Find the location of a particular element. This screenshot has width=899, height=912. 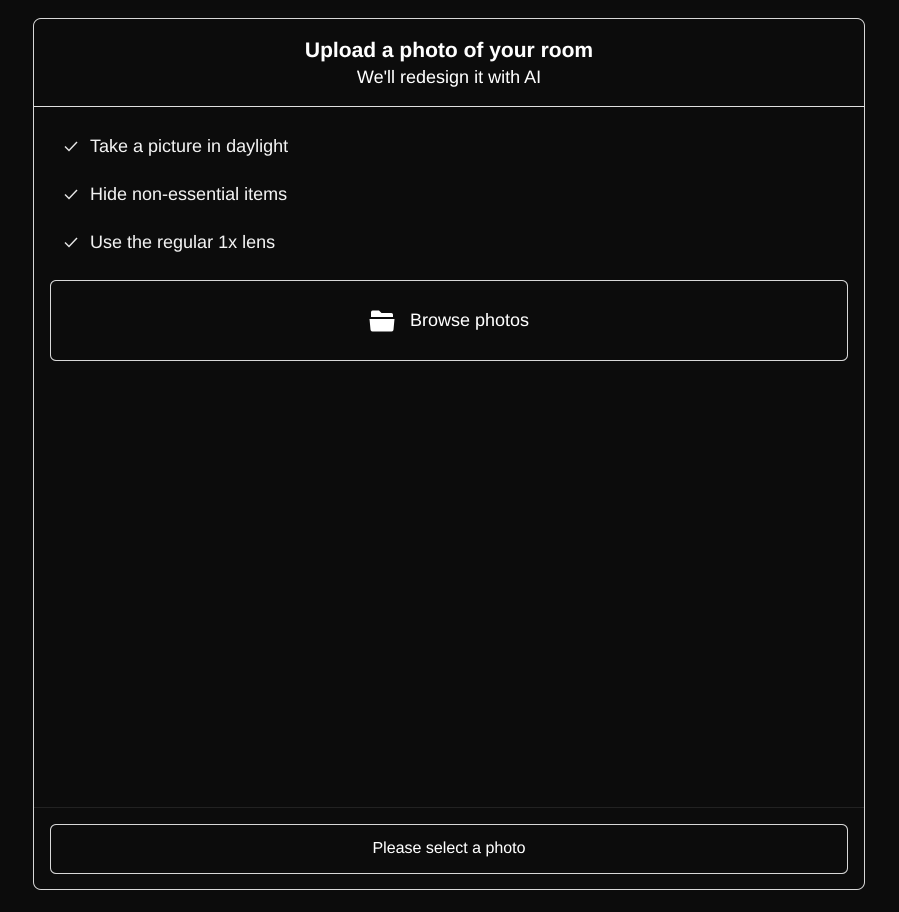

folder-icon is located at coordinates (381, 321).